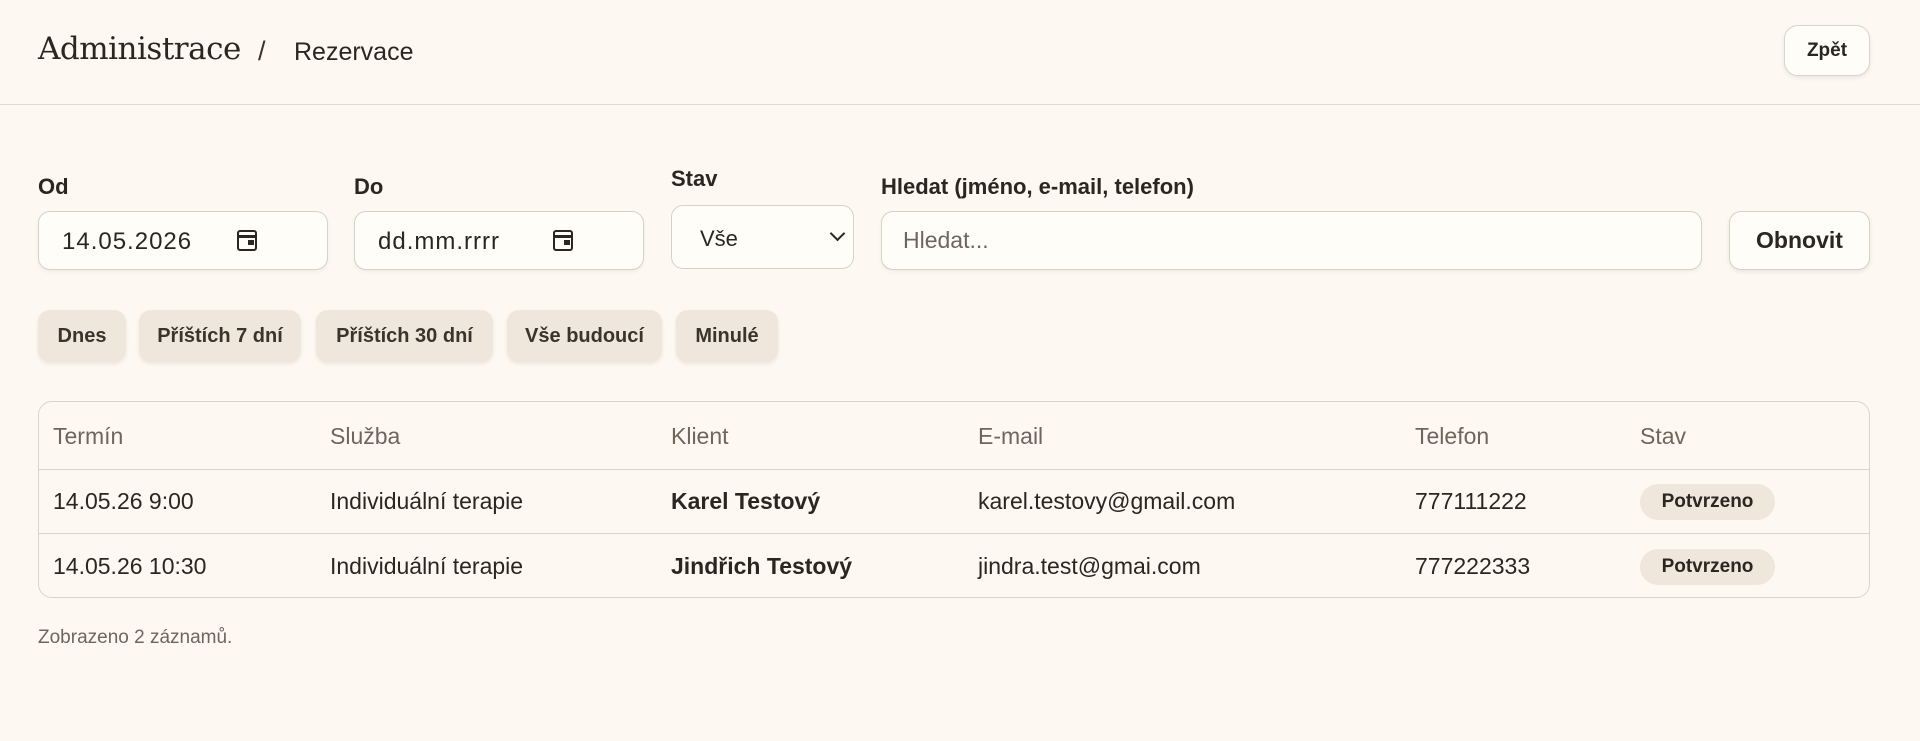 The image size is (1920, 741). What do you see at coordinates (1037, 186) in the screenshot?
I see `search-label: Hledat (jméno, e-mail, telefon)` at bounding box center [1037, 186].